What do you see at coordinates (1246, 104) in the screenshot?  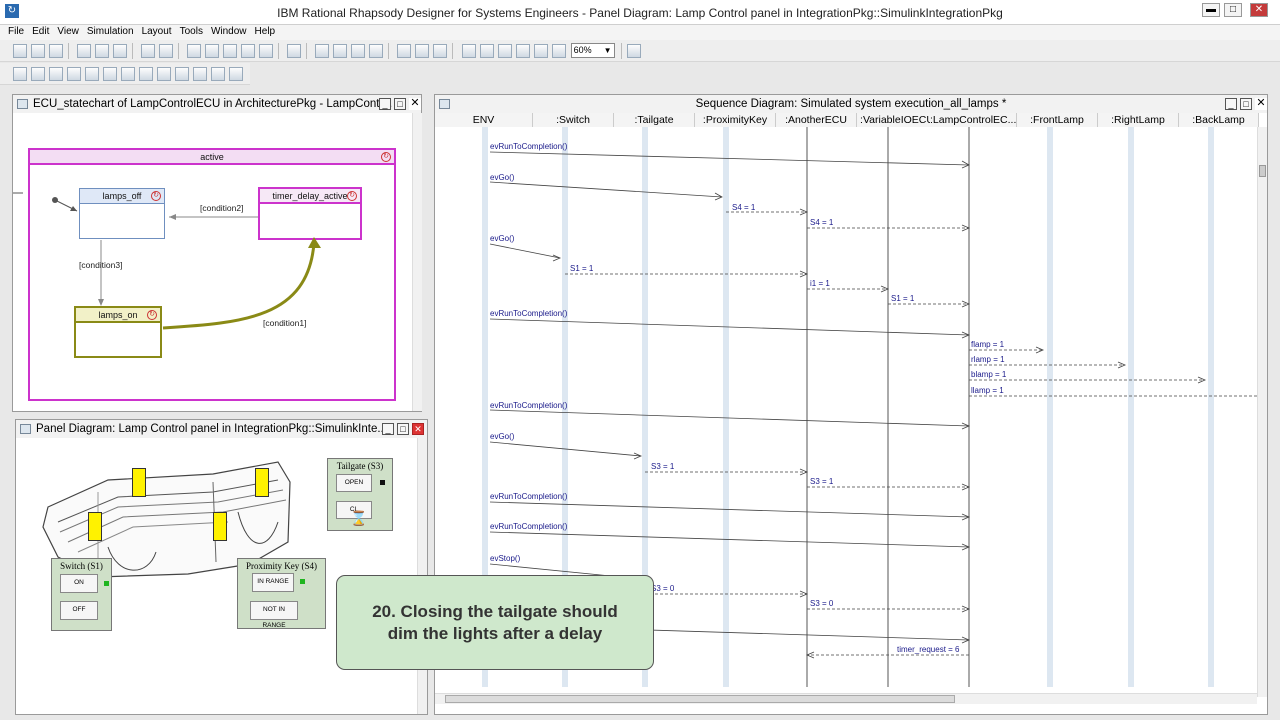 I see `sequence-maximize-button: □` at bounding box center [1246, 104].